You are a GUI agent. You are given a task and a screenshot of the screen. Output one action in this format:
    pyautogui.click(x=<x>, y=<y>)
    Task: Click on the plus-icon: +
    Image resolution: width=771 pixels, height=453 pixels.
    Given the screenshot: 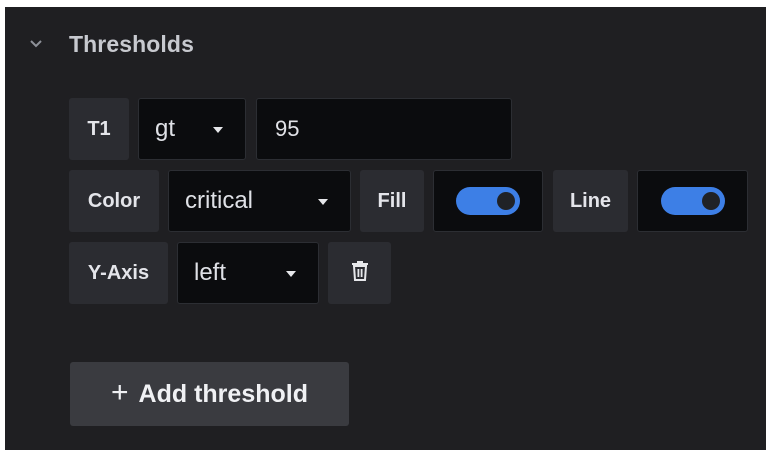 What is the action you would take?
    pyautogui.click(x=120, y=392)
    